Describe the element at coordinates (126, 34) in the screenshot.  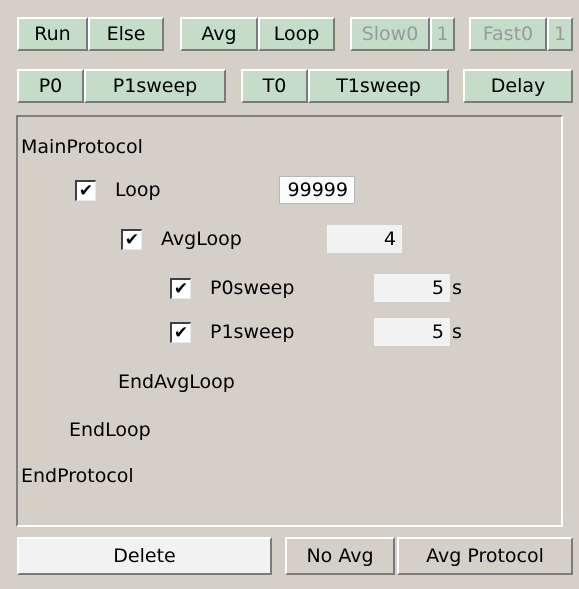
I see `else-button: Else` at that location.